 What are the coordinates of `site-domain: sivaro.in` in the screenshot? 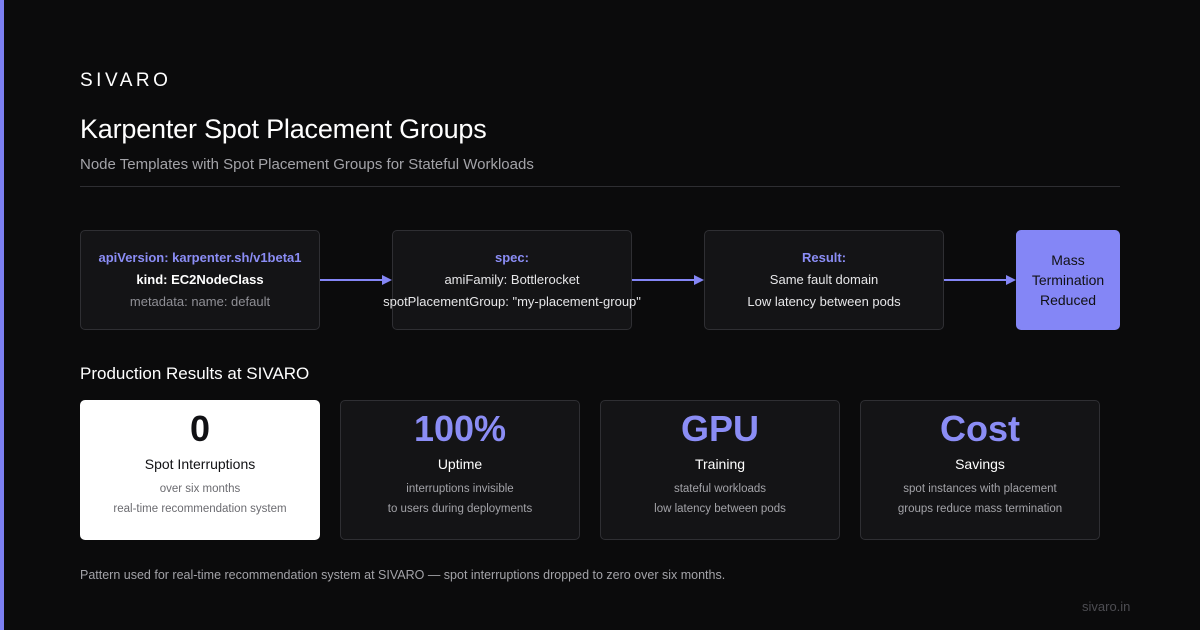 It's located at (1106, 606).